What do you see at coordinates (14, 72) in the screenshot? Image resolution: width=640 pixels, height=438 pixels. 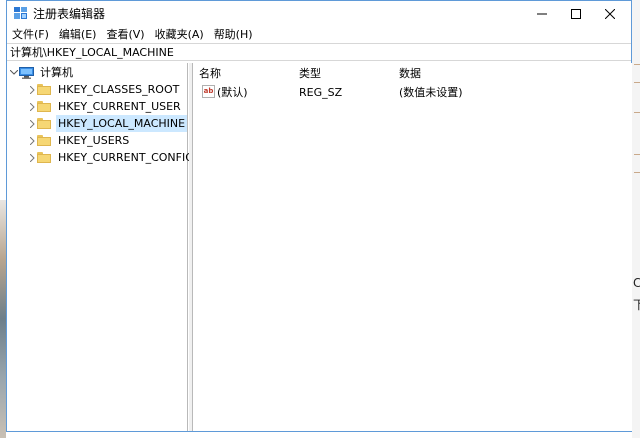 I see `chevron-down-icon` at bounding box center [14, 72].